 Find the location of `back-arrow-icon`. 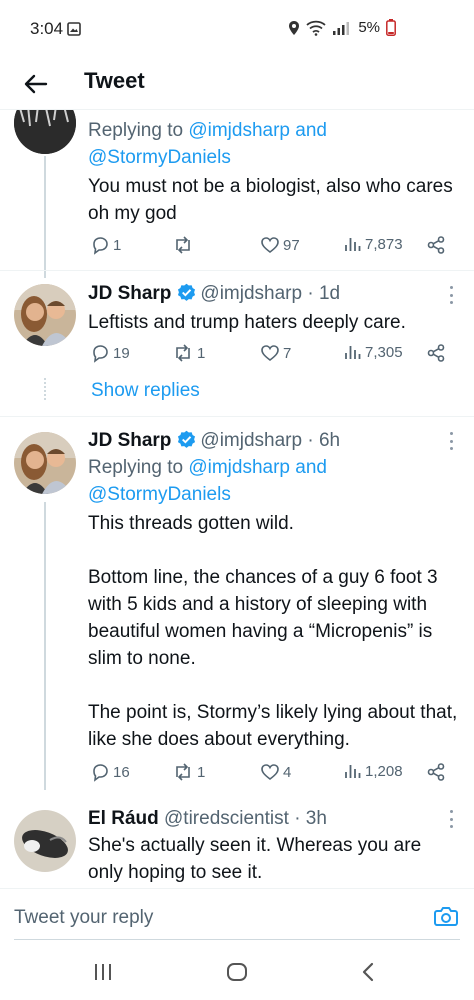

back-arrow-icon is located at coordinates (36, 84).